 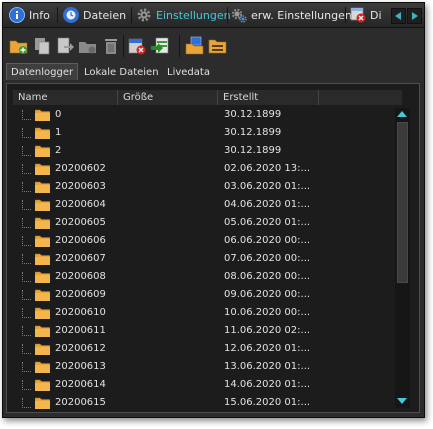 What do you see at coordinates (80, 402) in the screenshot?
I see `file-name: 20200615` at bounding box center [80, 402].